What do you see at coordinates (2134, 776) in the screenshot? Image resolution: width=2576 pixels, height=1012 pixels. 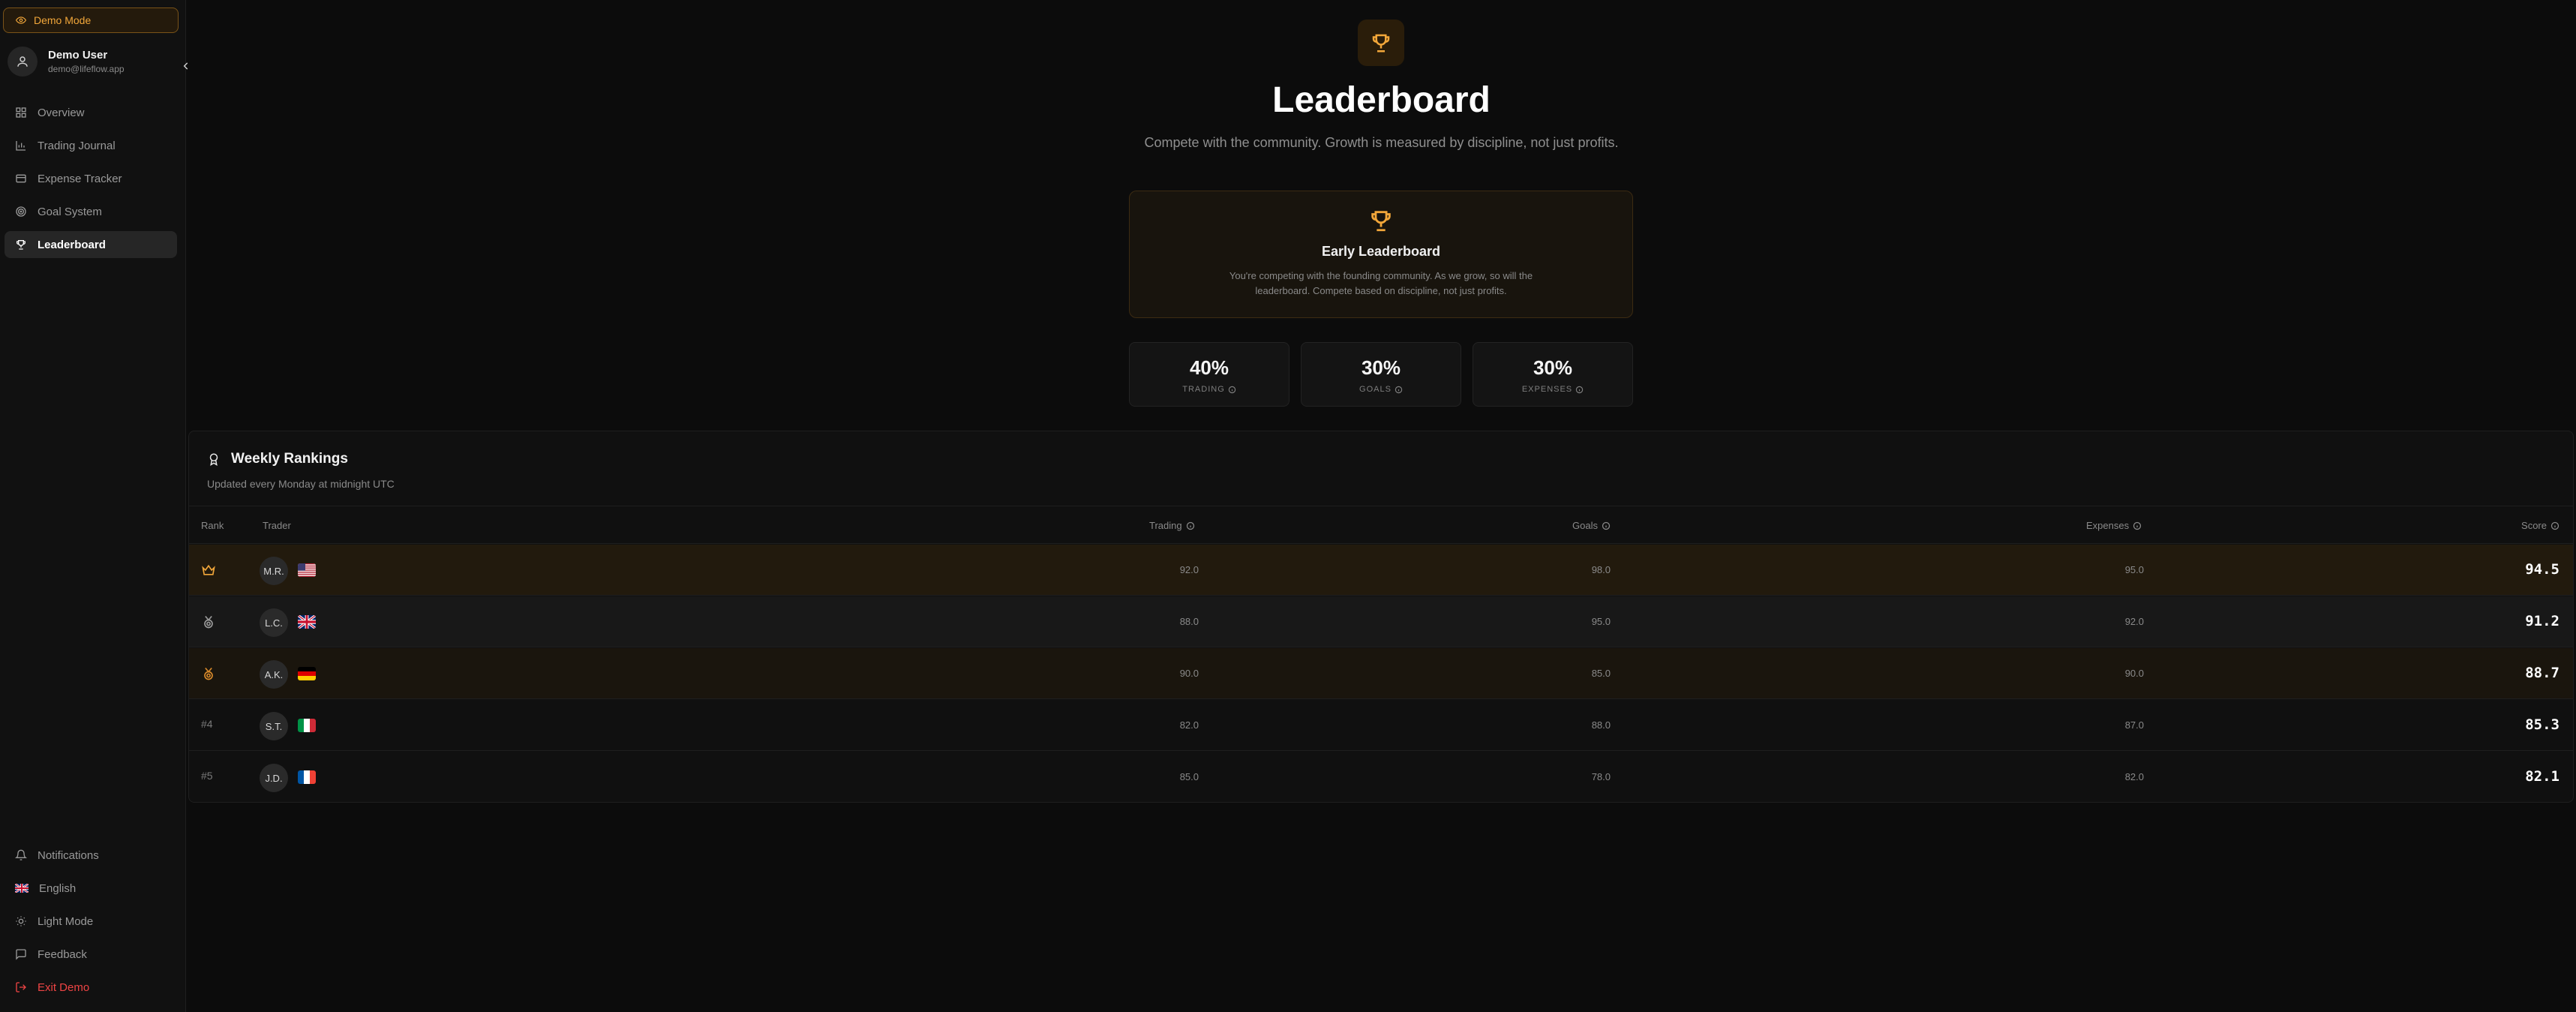 I see `expenses-score: 82.0` at bounding box center [2134, 776].